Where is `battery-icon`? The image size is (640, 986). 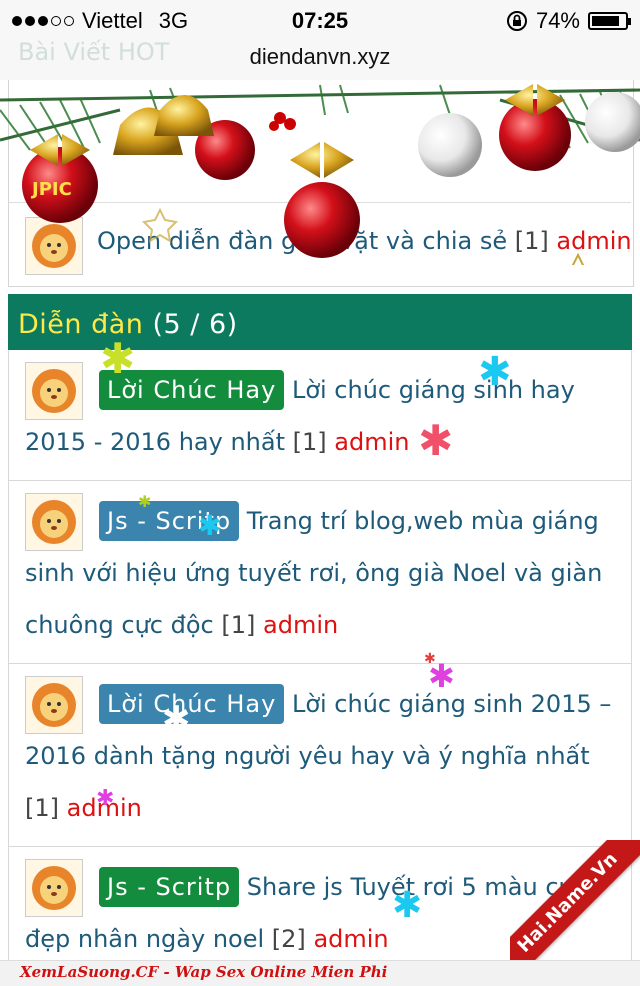 battery-icon is located at coordinates (609, 21).